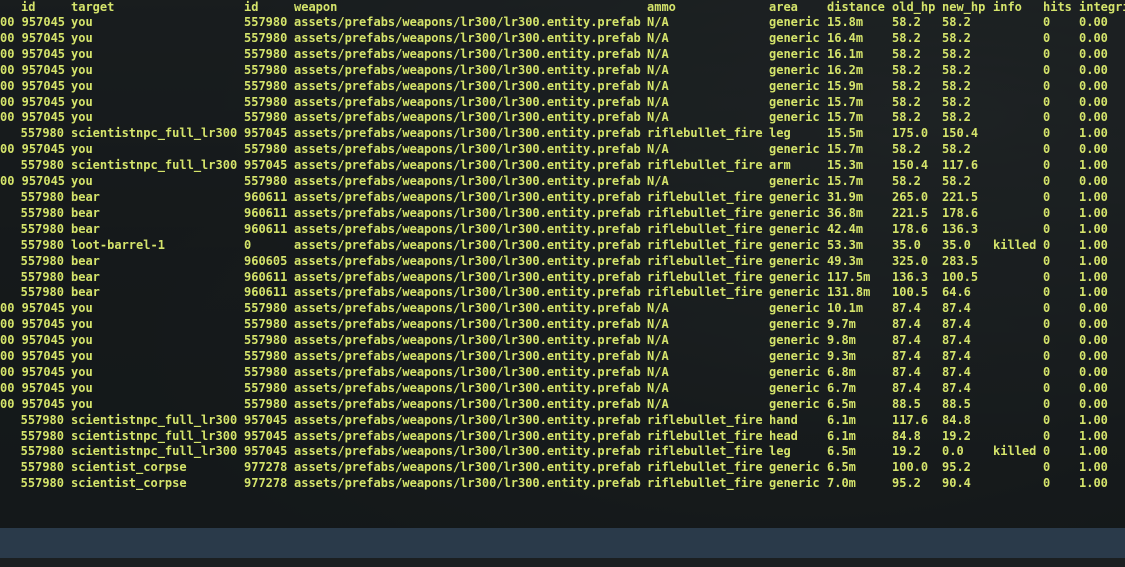 This screenshot has width=1125, height=567. What do you see at coordinates (845, 22) in the screenshot?
I see `row-distance: 15.8m` at bounding box center [845, 22].